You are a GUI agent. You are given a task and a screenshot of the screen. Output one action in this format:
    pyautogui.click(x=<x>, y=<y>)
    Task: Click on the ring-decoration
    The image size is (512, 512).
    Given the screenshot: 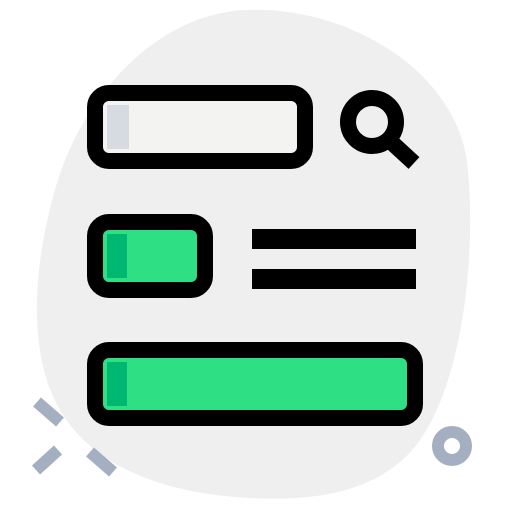 What is the action you would take?
    pyautogui.click(x=452, y=446)
    